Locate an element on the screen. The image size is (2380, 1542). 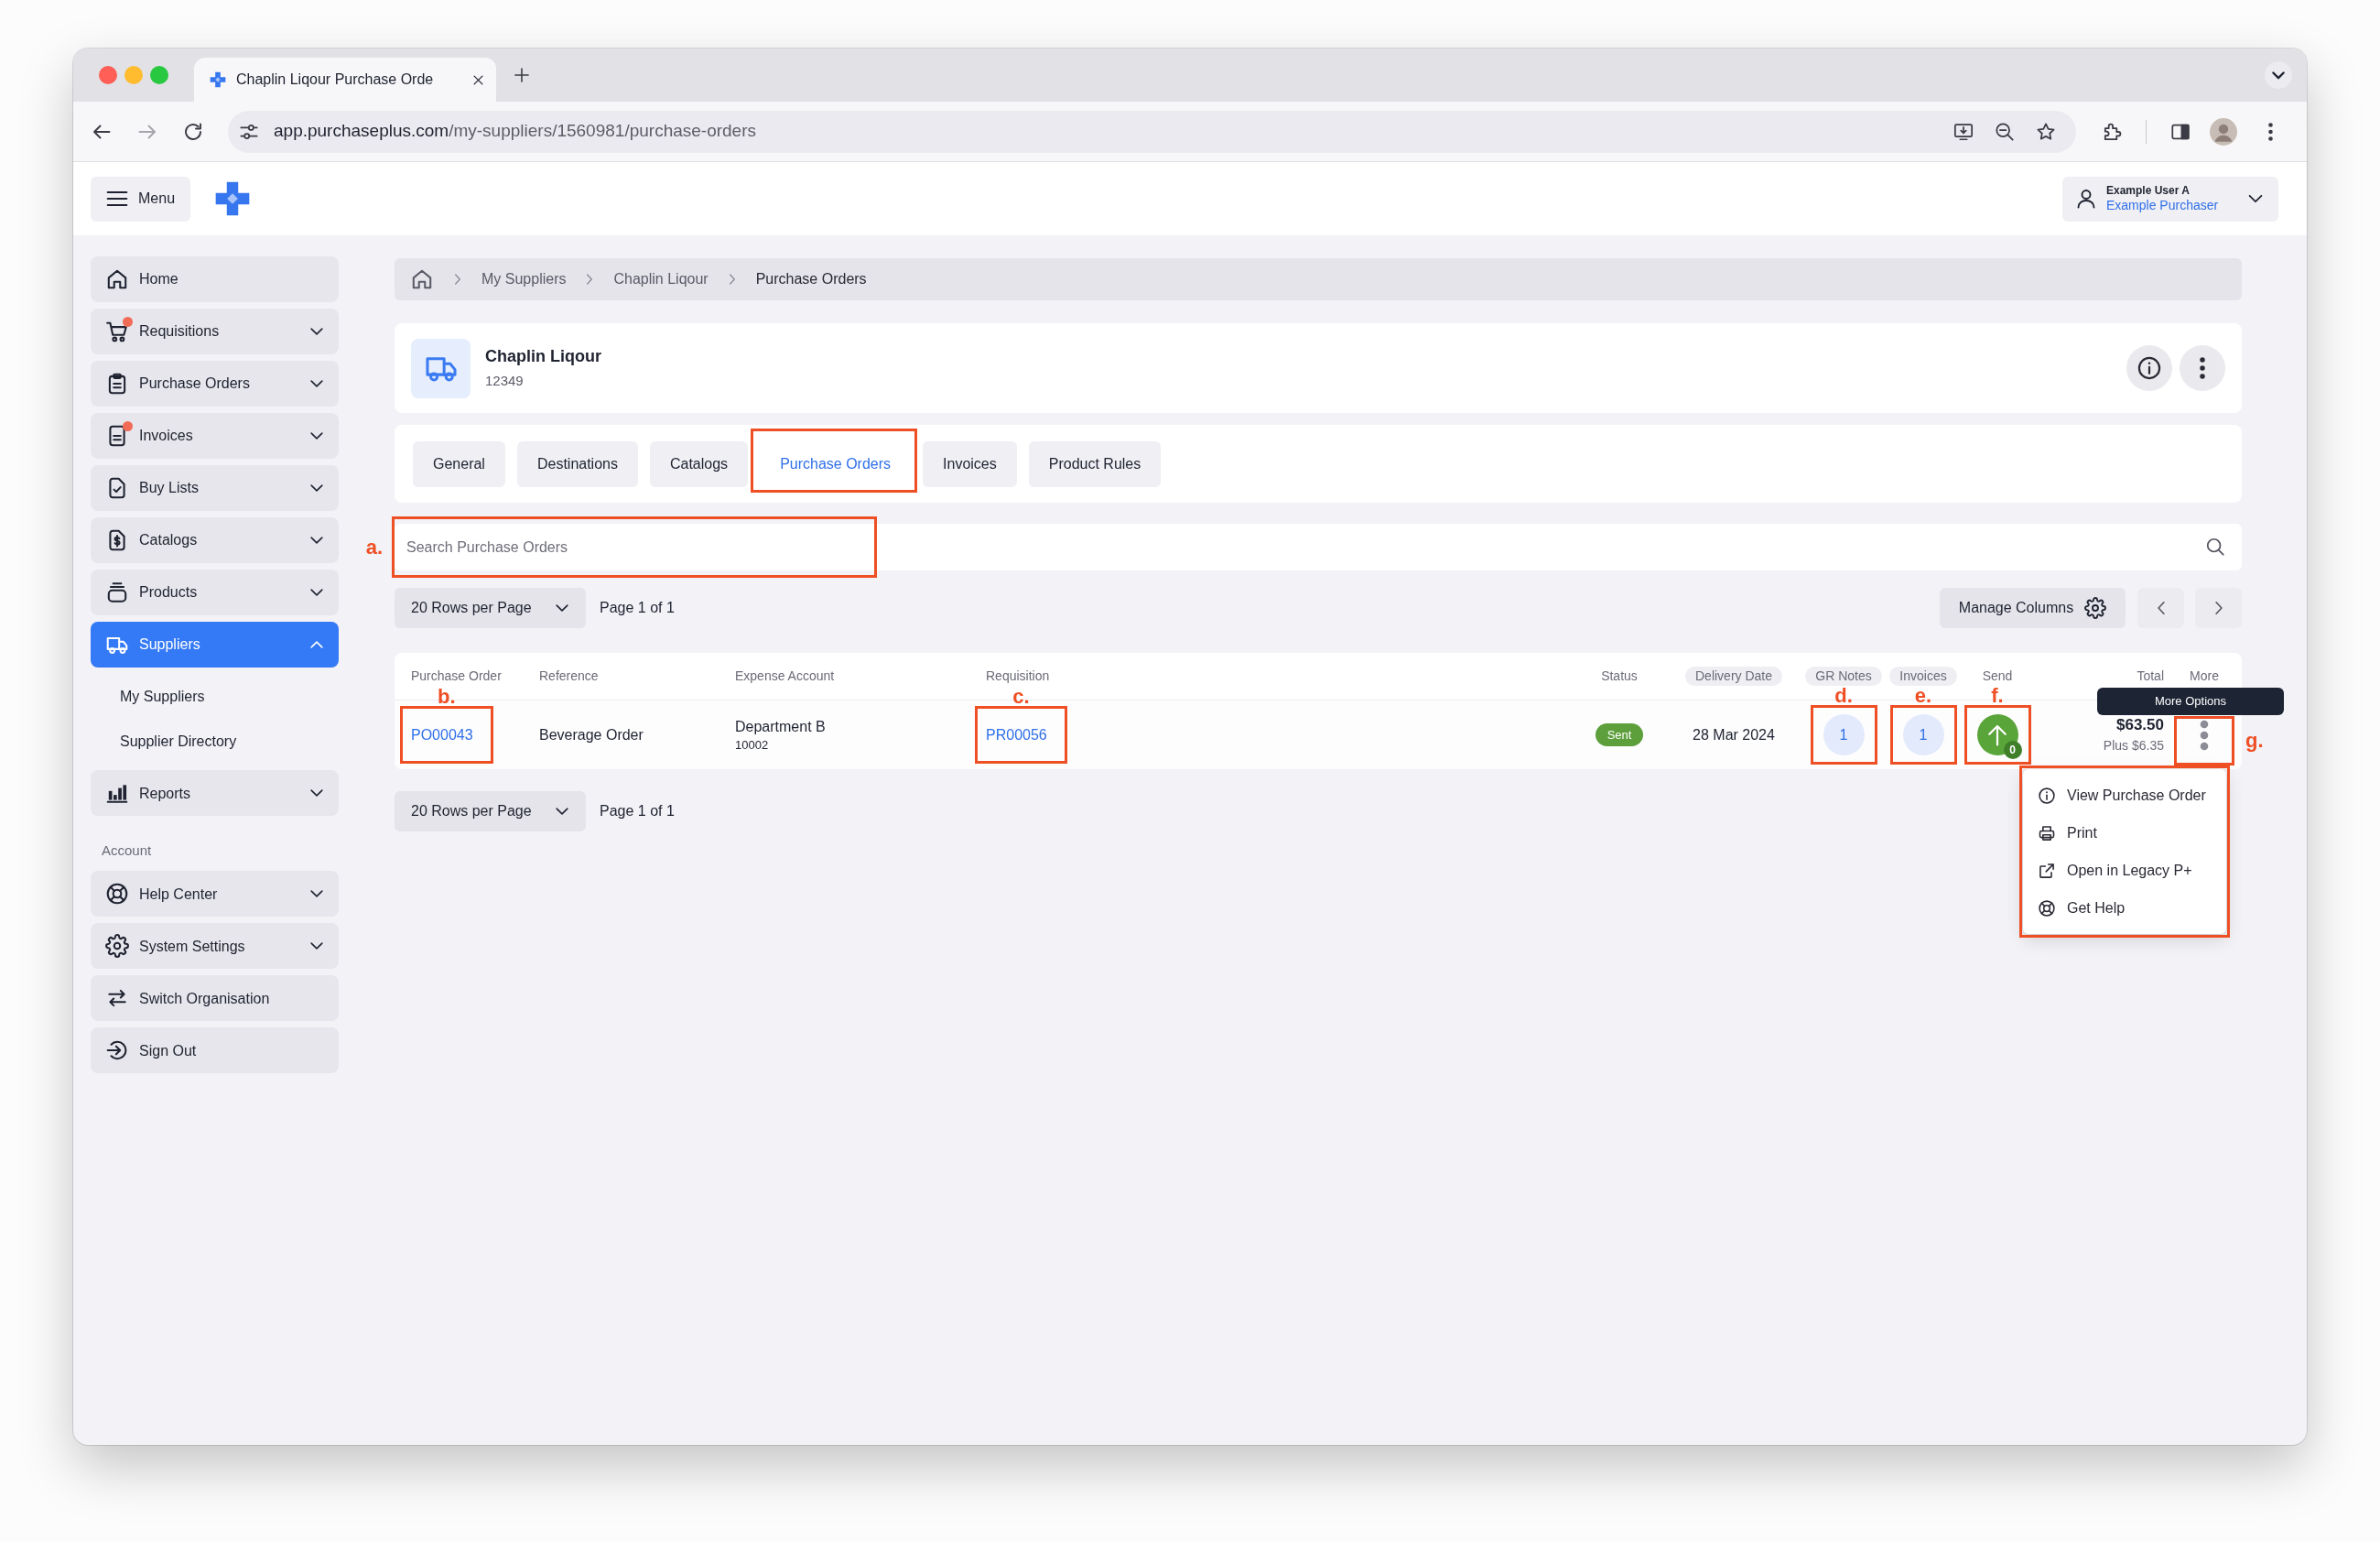
table-link: PO00043 is located at coordinates (442, 734).